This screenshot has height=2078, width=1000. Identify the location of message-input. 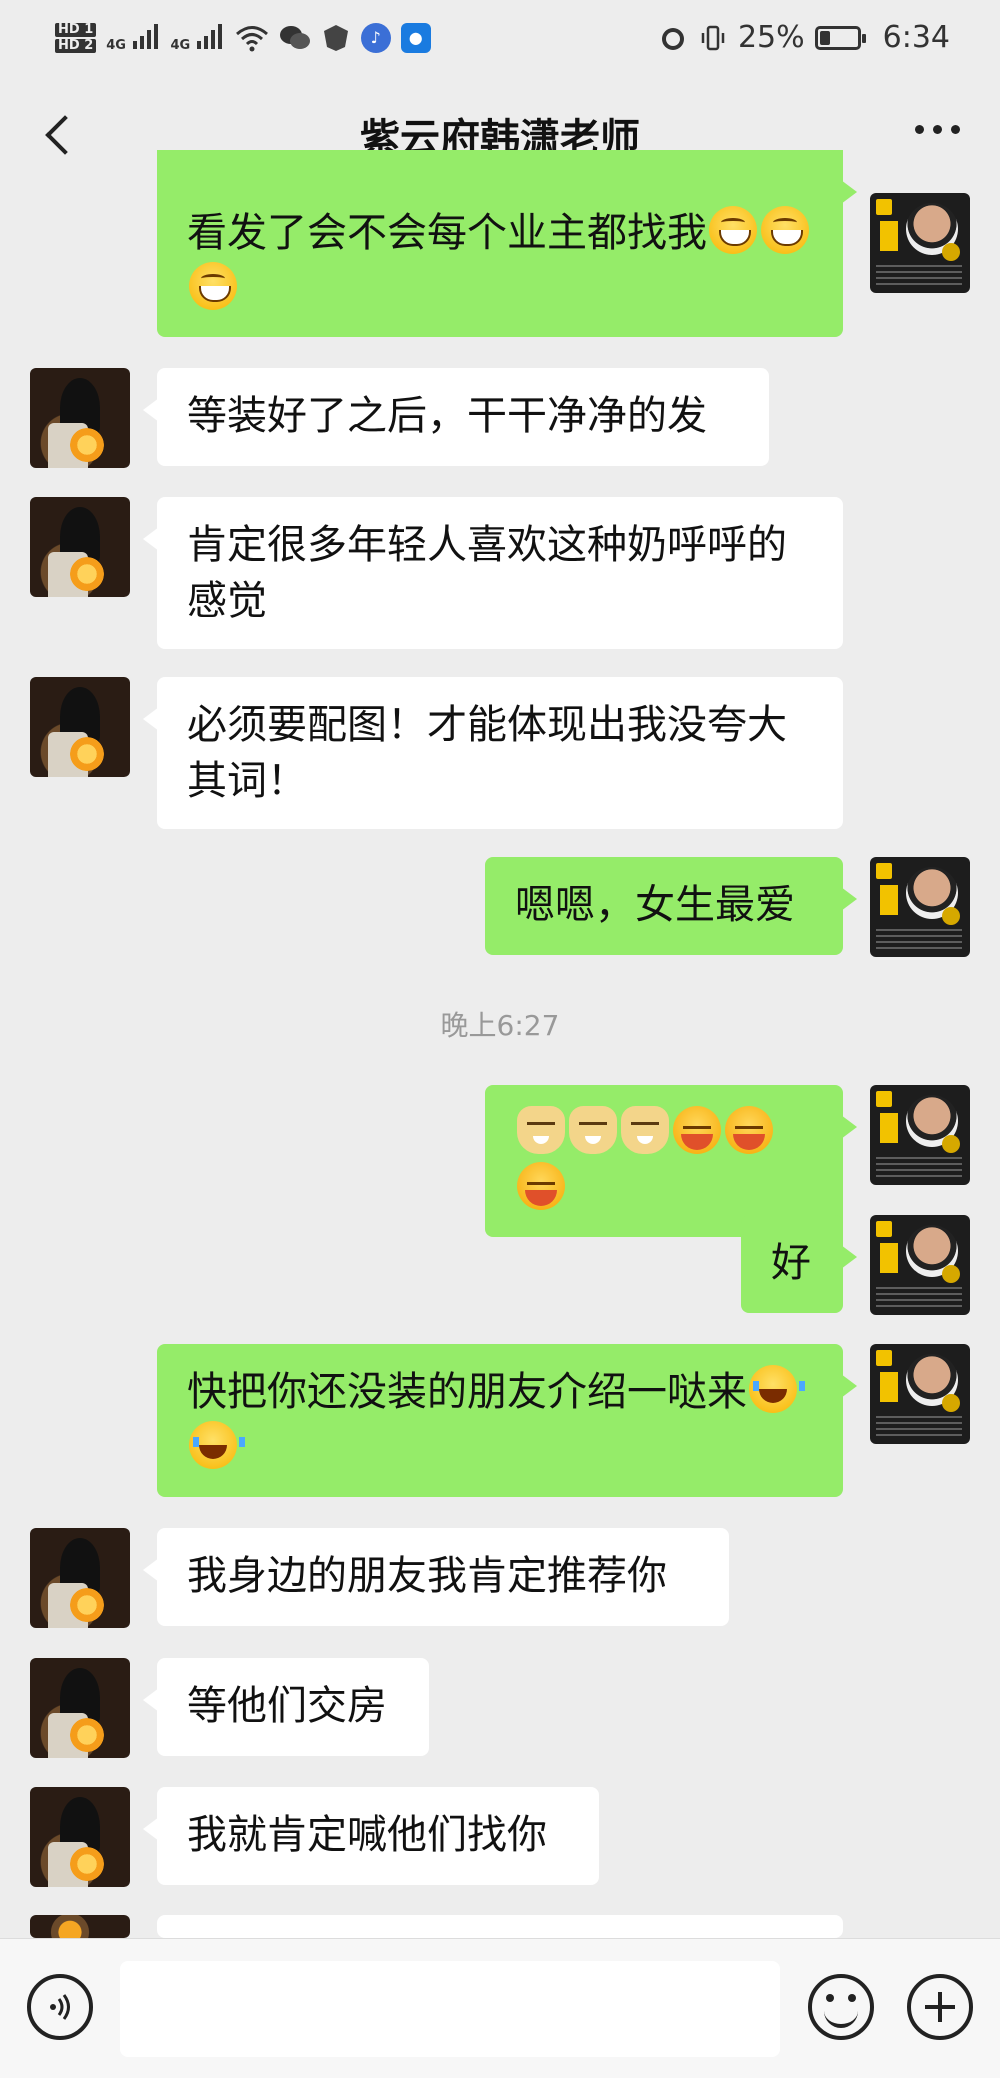
(450, 2009).